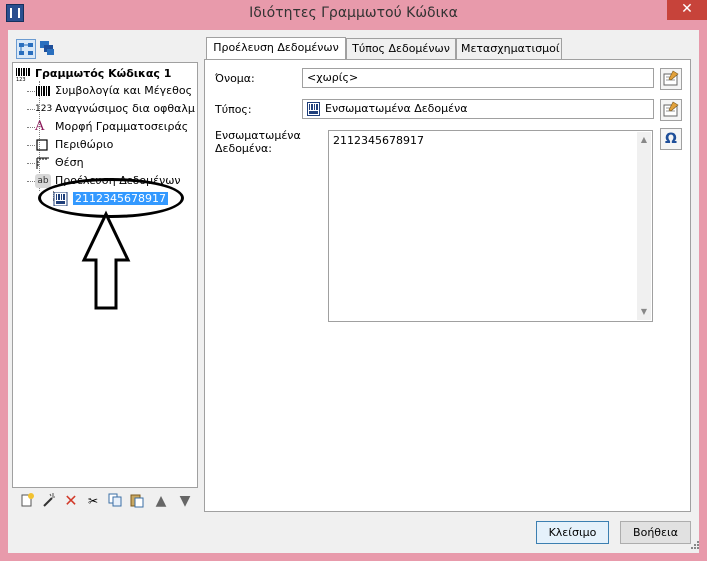  Describe the element at coordinates (694, 546) in the screenshot. I see `resize-grip-icon` at that location.